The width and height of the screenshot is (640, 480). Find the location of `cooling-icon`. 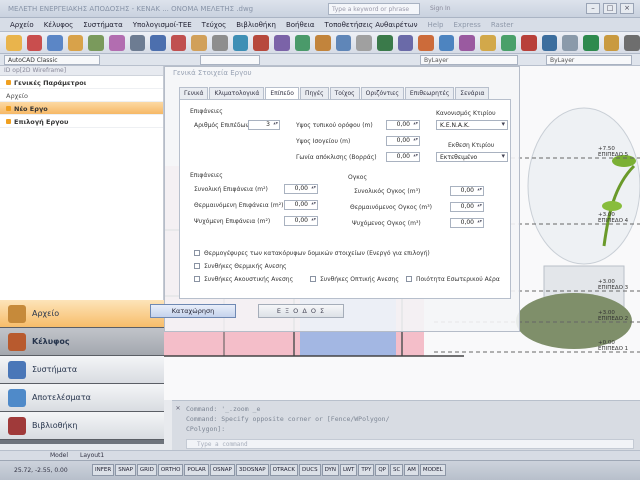

cooling-icon is located at coordinates (343, 42).